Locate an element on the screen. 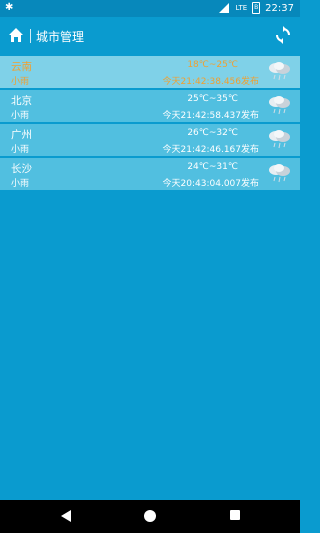 Image resolution: width=320 pixels, height=533 pixels. update-time: 今天20:43:04.007发布 is located at coordinates (210, 184).